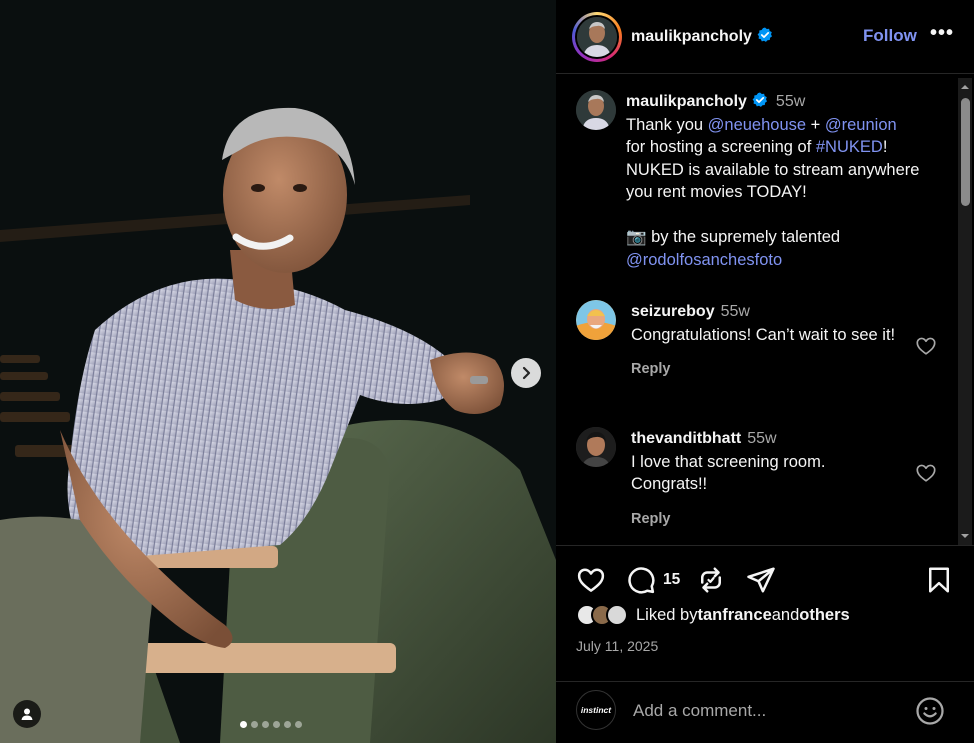 The height and width of the screenshot is (743, 974). Describe the element at coordinates (667, 124) in the screenshot. I see `caption-text-segment: Thank you` at that location.